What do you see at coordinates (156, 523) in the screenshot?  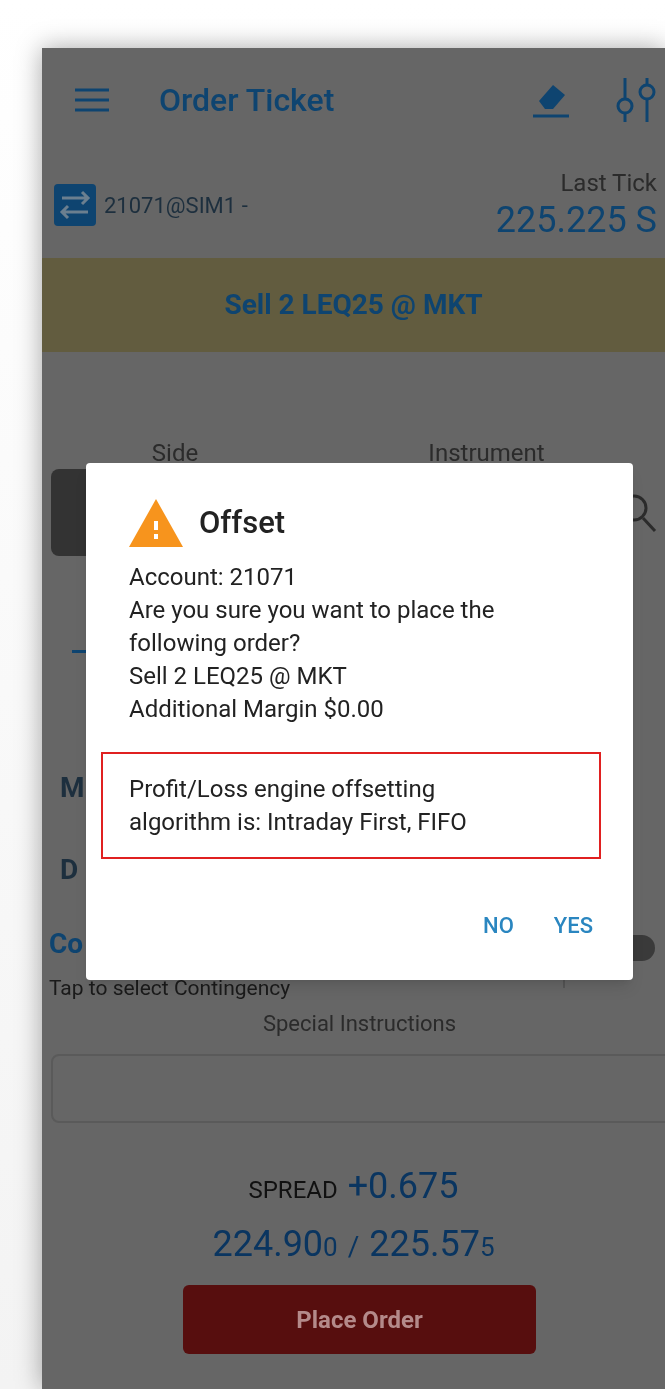 I see `warning-icon` at bounding box center [156, 523].